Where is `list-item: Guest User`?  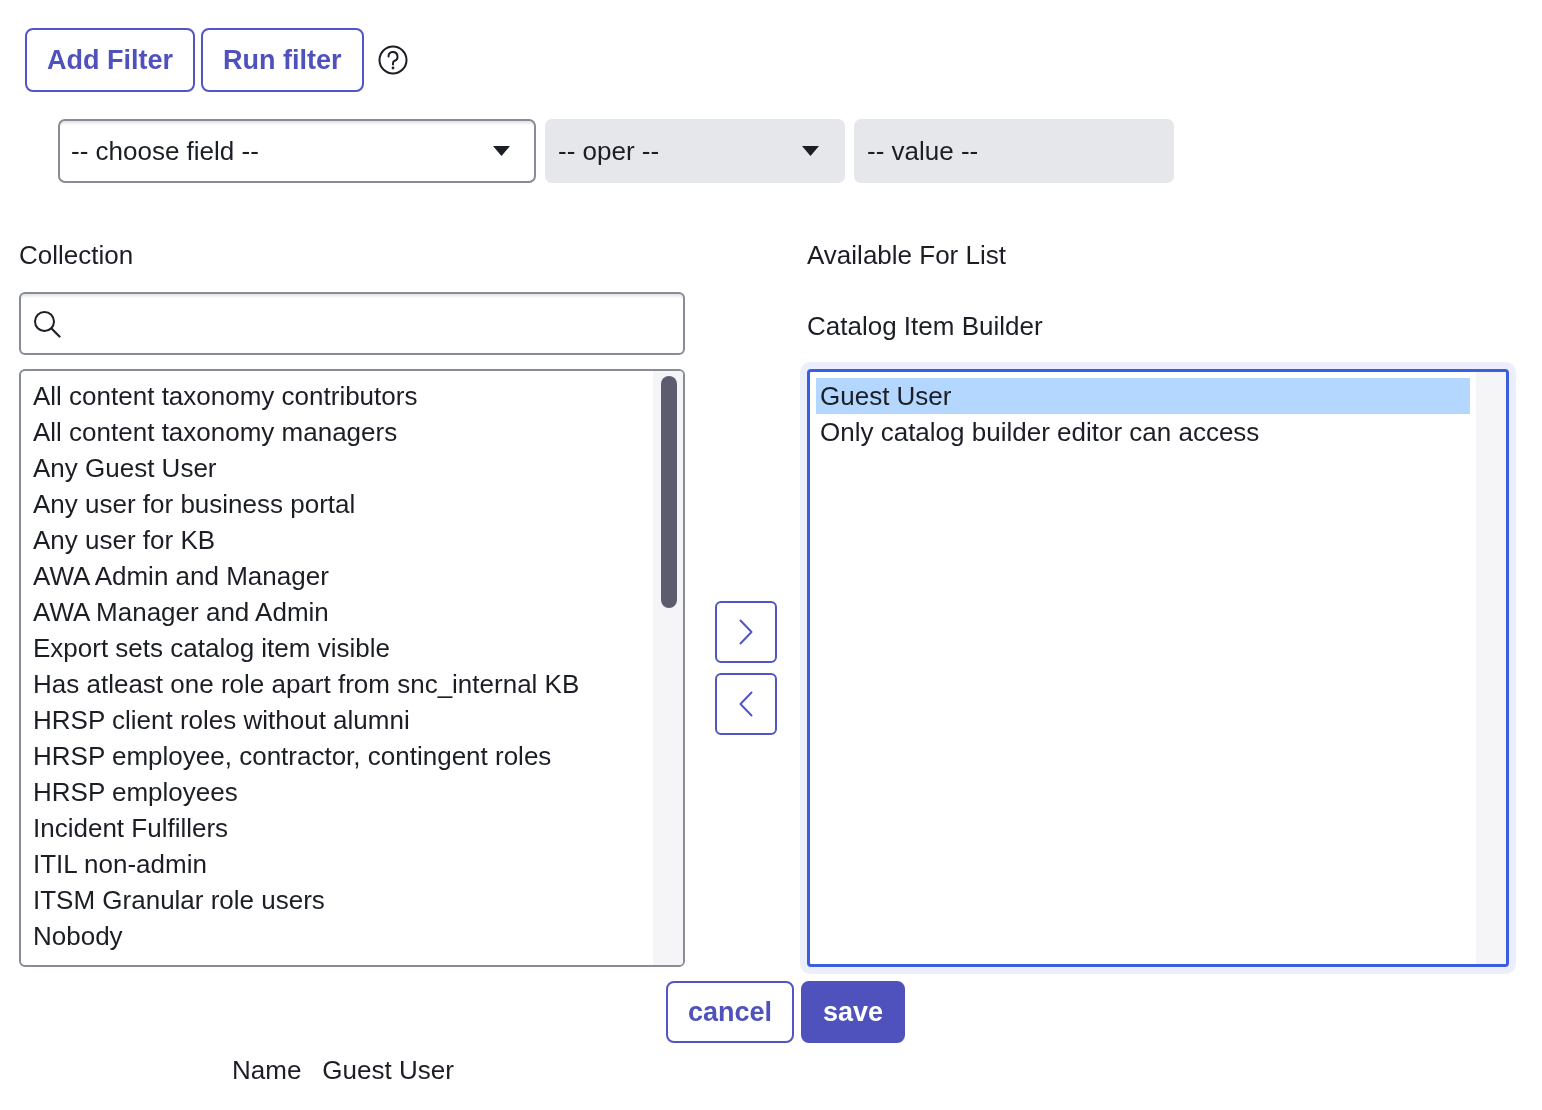 list-item: Guest User is located at coordinates (1143, 396).